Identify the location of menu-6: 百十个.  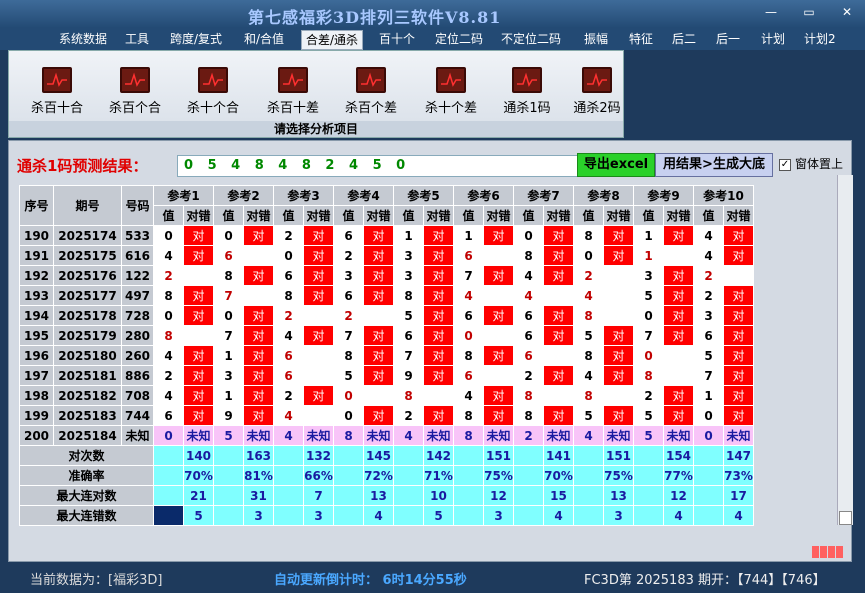
(397, 40).